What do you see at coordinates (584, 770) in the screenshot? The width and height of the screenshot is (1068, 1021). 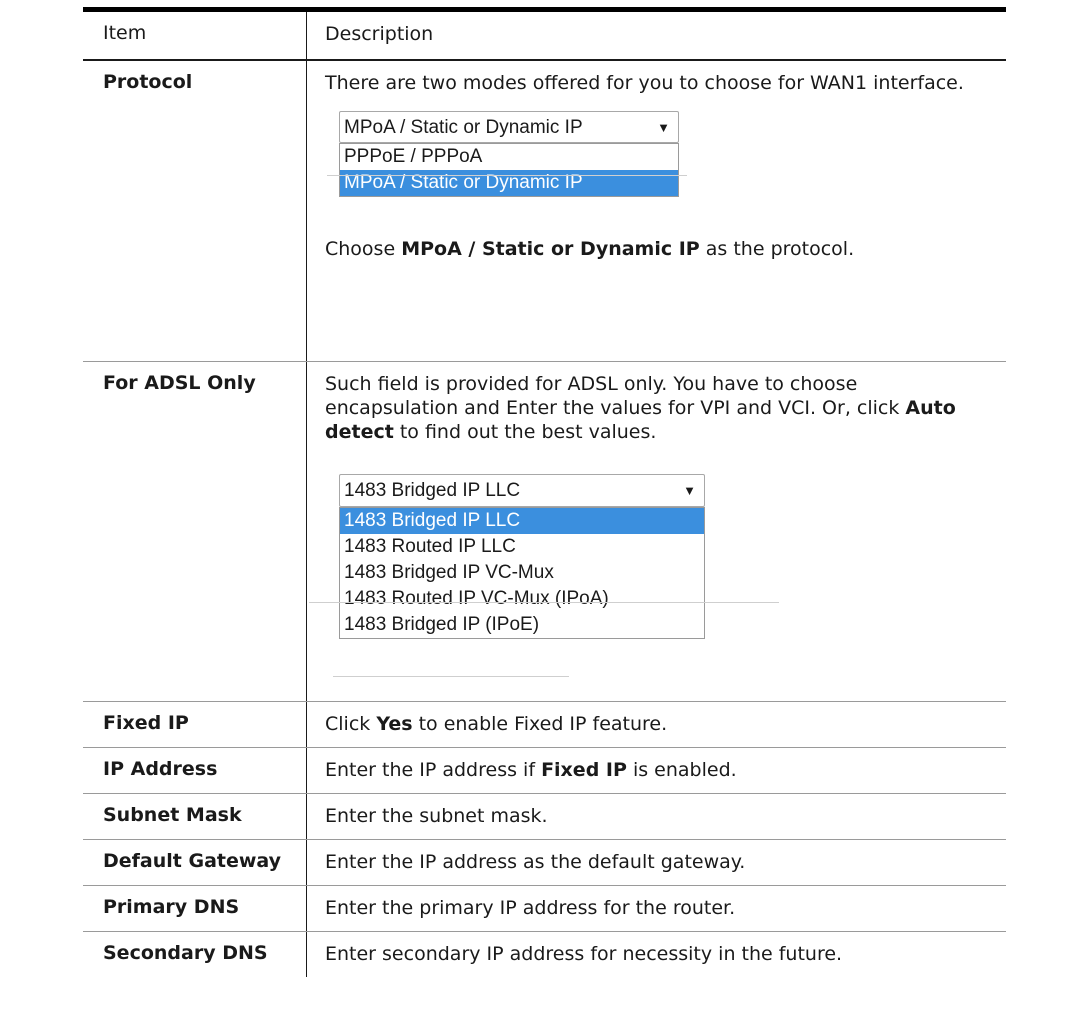 I see `ip-address-bold: Fixed IP` at bounding box center [584, 770].